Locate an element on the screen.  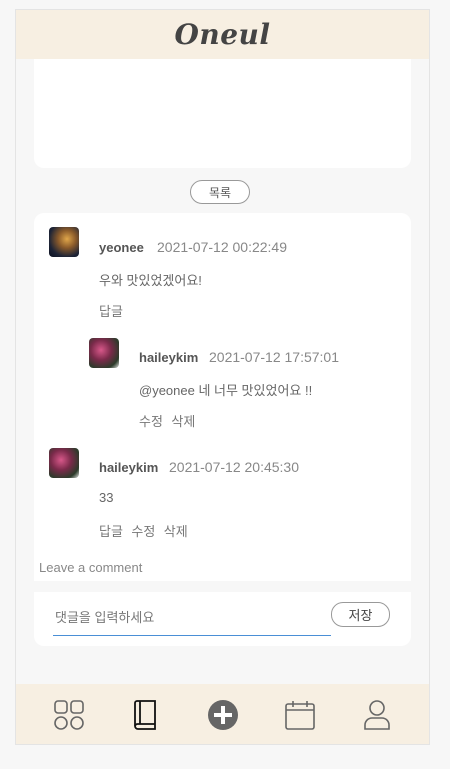
list-button: 목록 is located at coordinates (220, 192).